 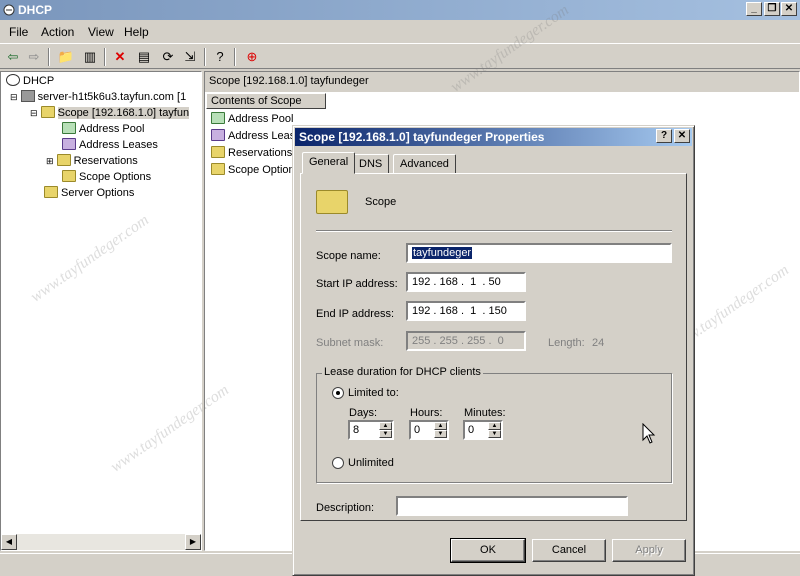 I want to click on subnet-mask-label: Subnet mask:, so click(x=350, y=343).